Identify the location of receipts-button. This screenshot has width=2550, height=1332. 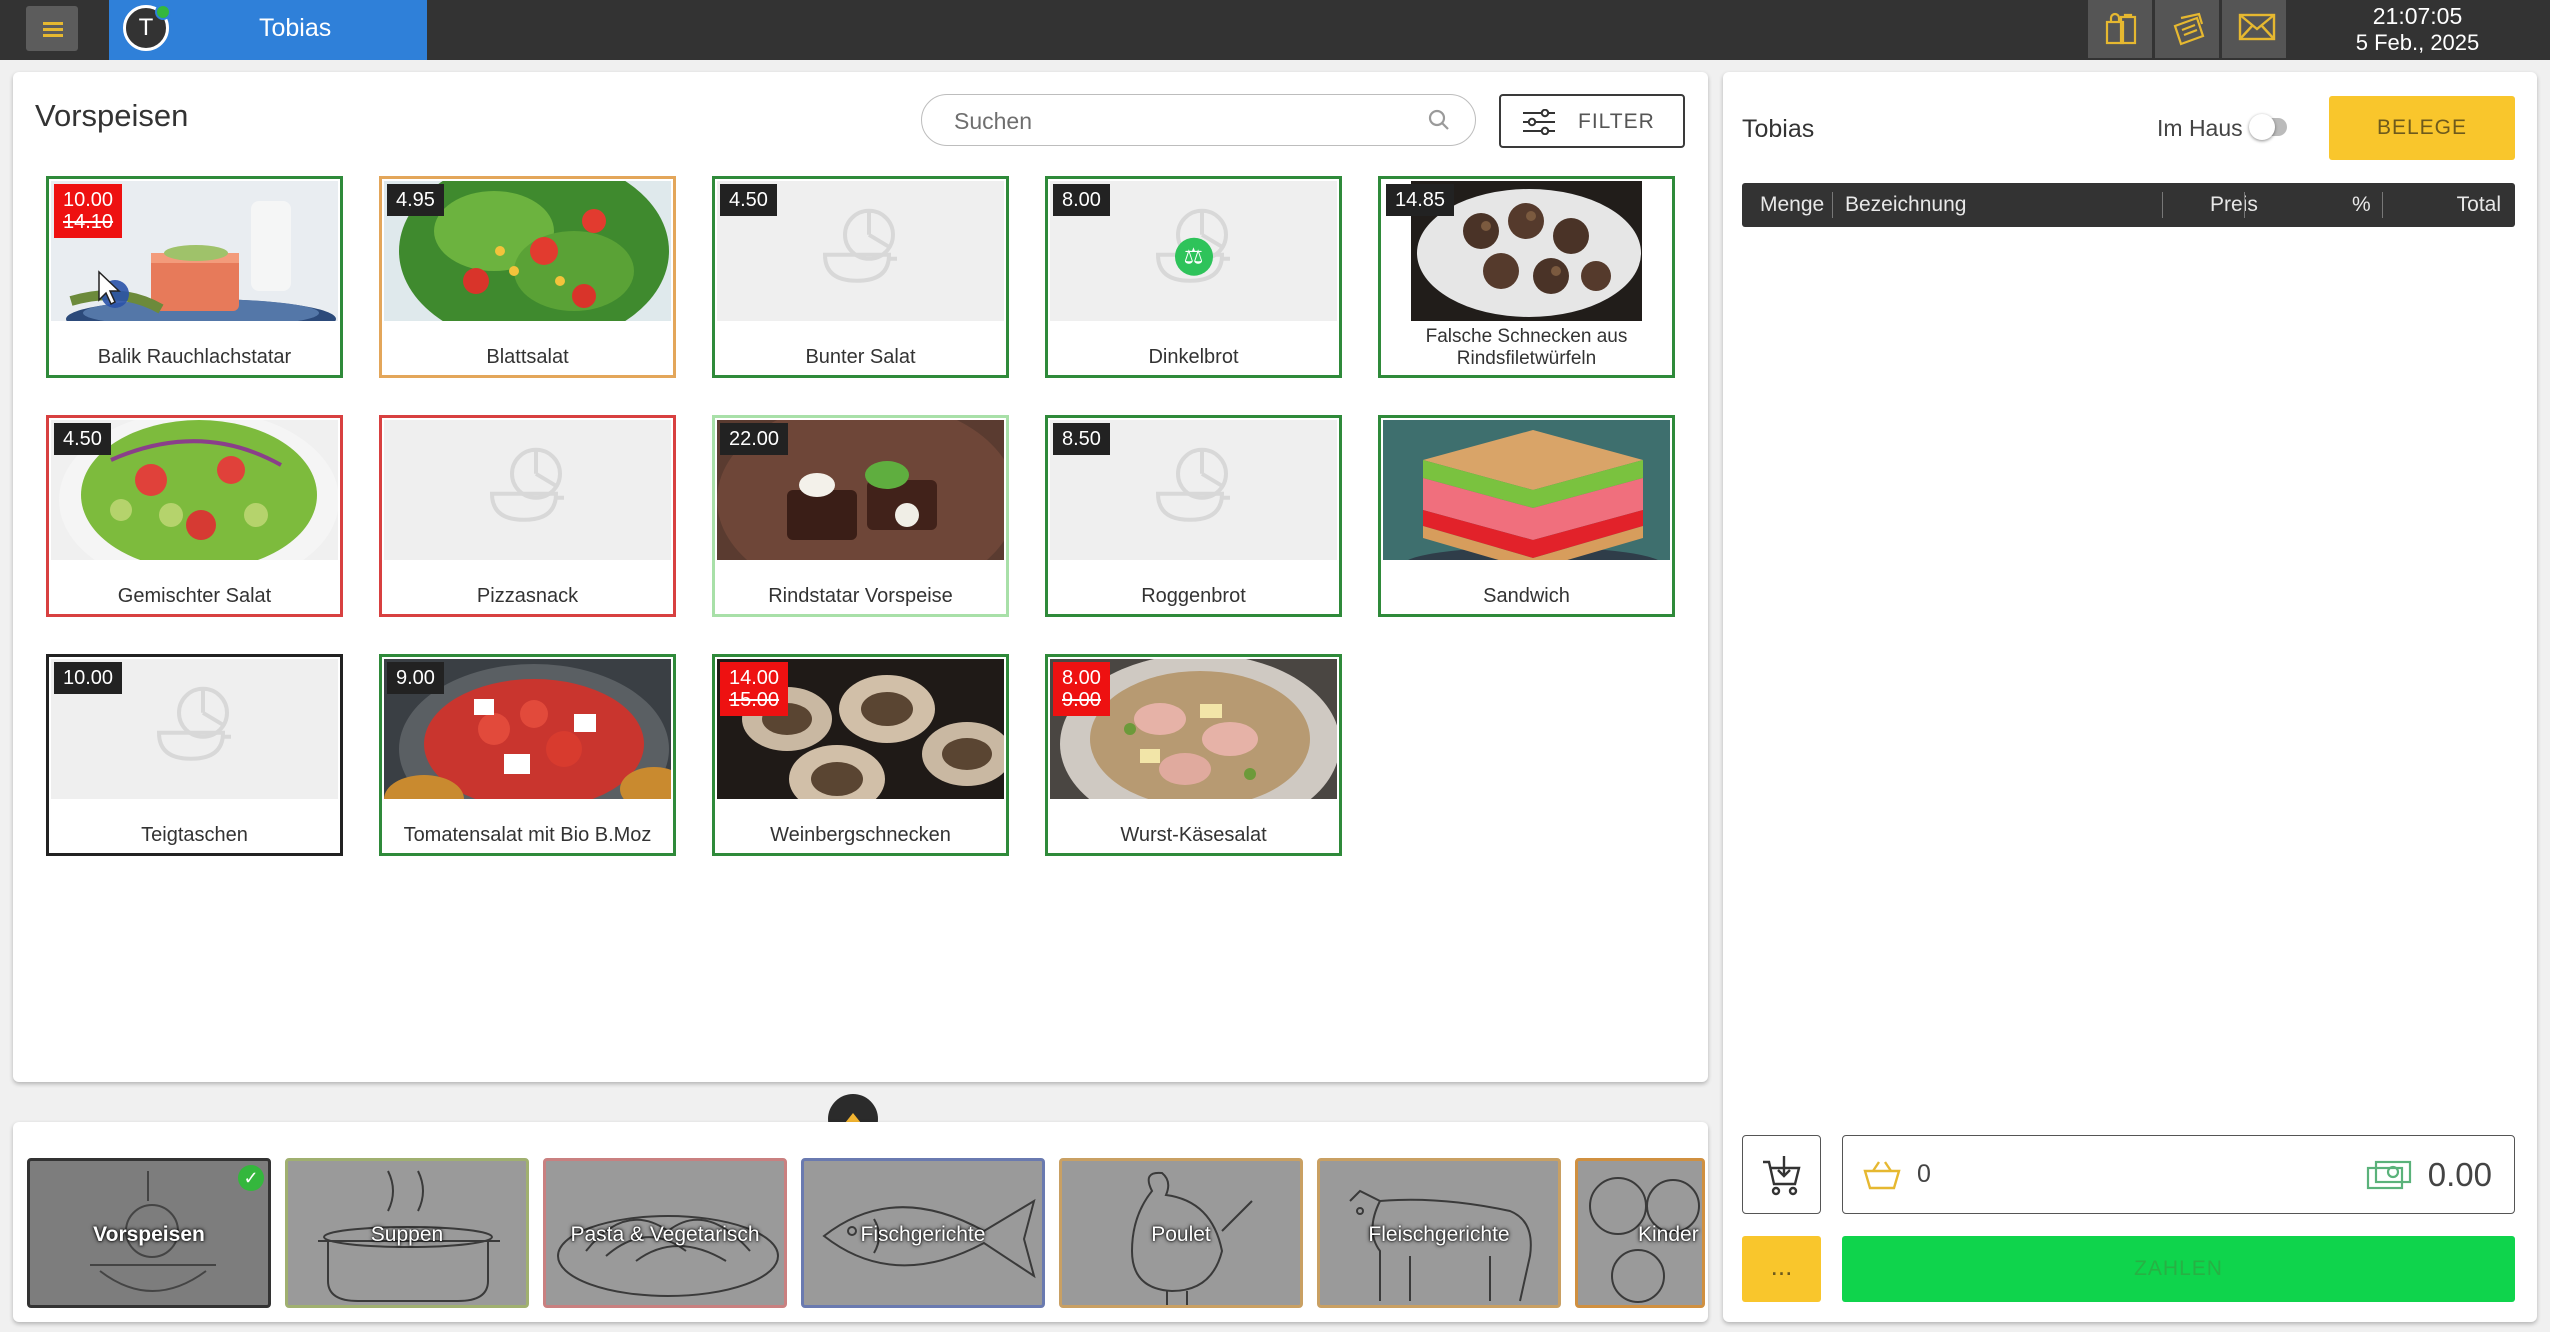
(2187, 29).